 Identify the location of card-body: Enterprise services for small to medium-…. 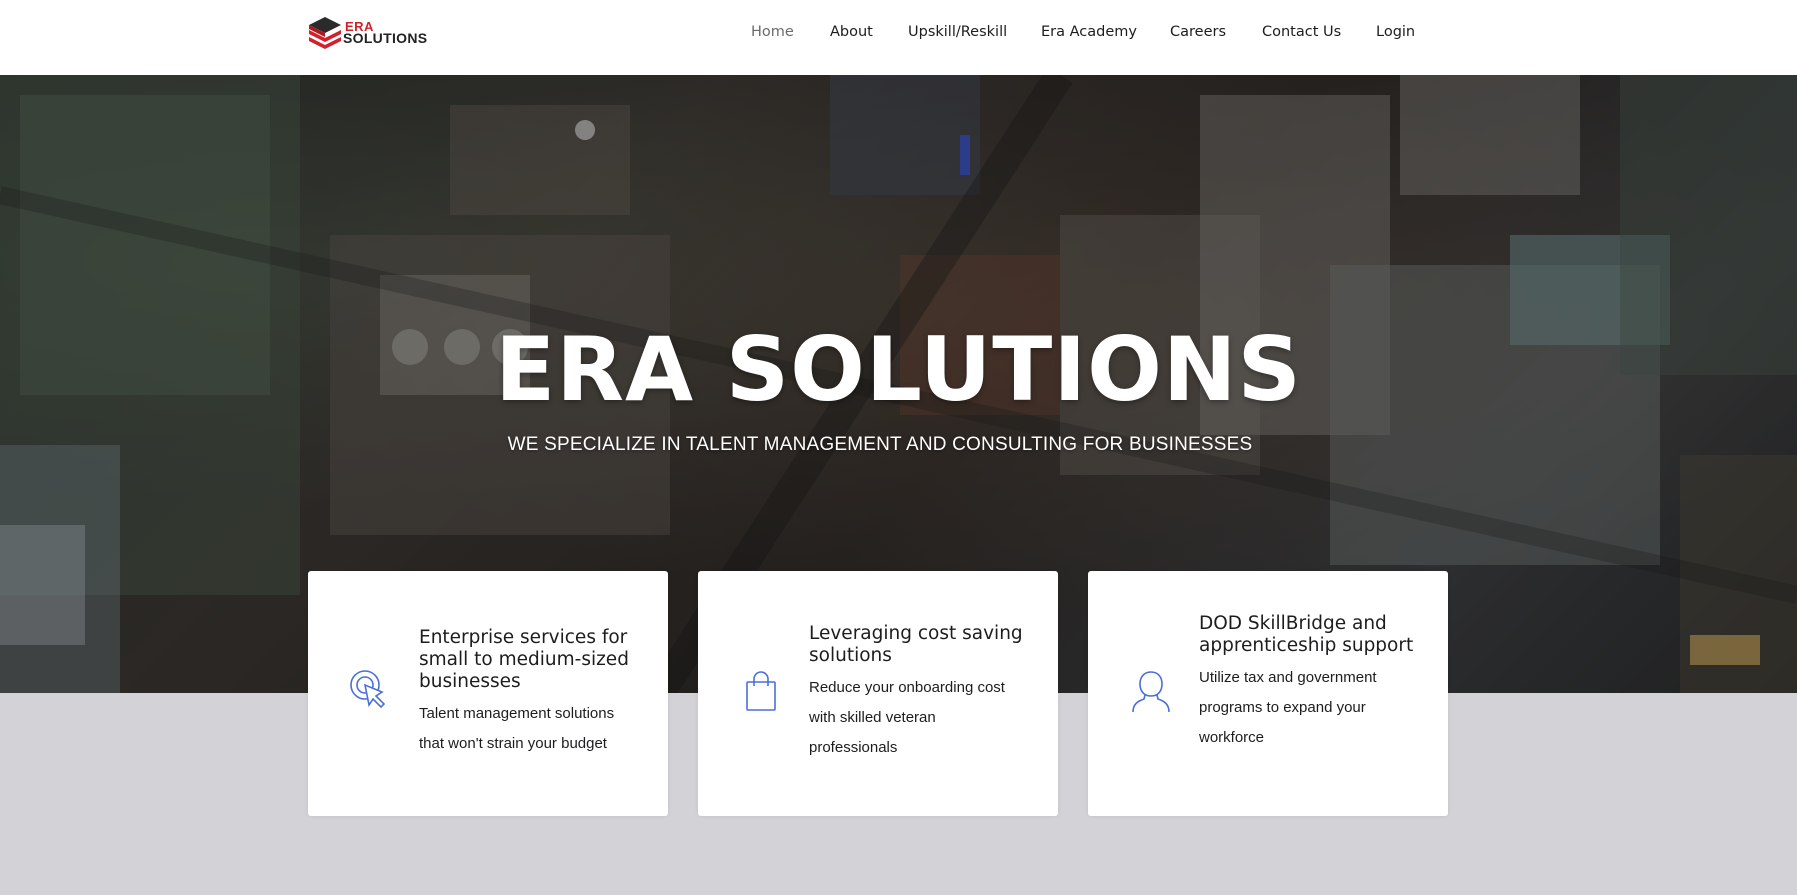
(526, 693).